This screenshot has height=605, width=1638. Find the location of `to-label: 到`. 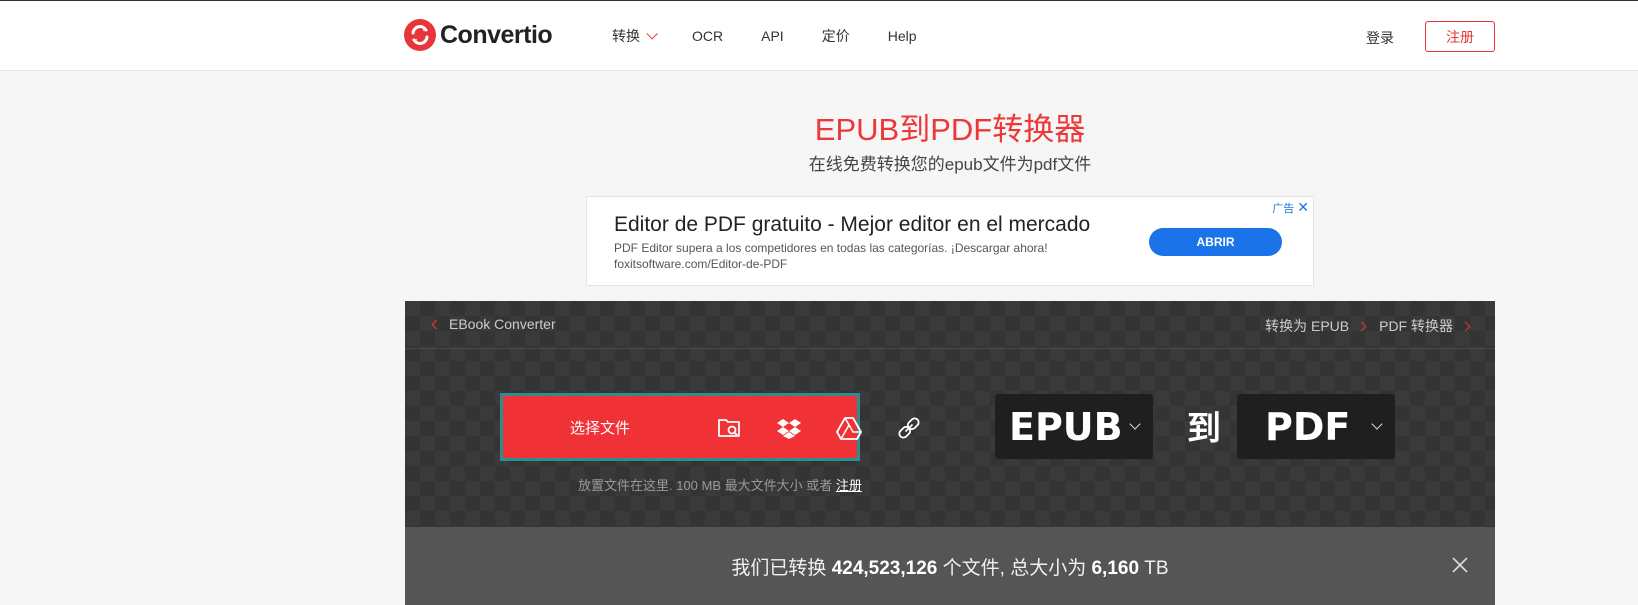

to-label: 到 is located at coordinates (1204, 429).